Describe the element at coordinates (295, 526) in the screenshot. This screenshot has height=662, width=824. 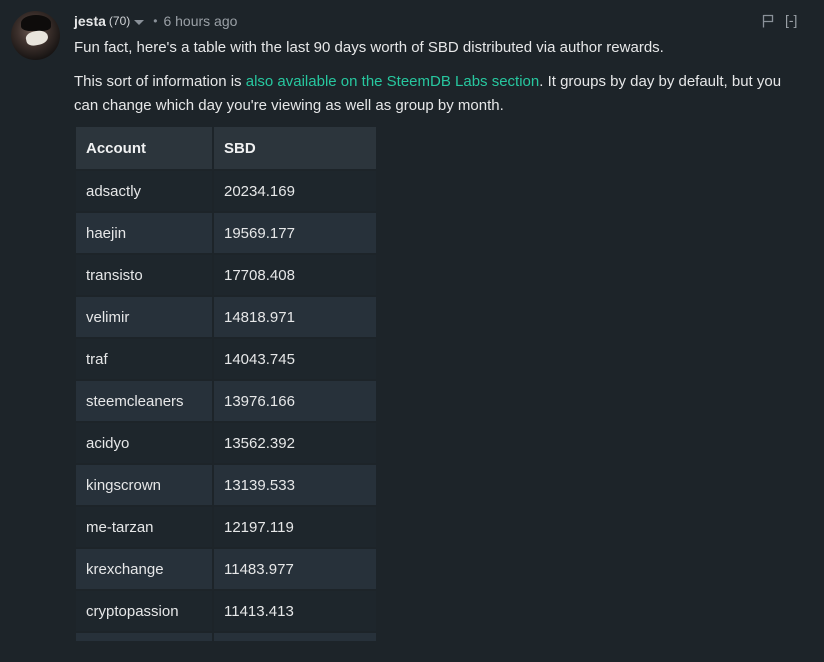
I see `sbd-cell: 12197.119` at that location.